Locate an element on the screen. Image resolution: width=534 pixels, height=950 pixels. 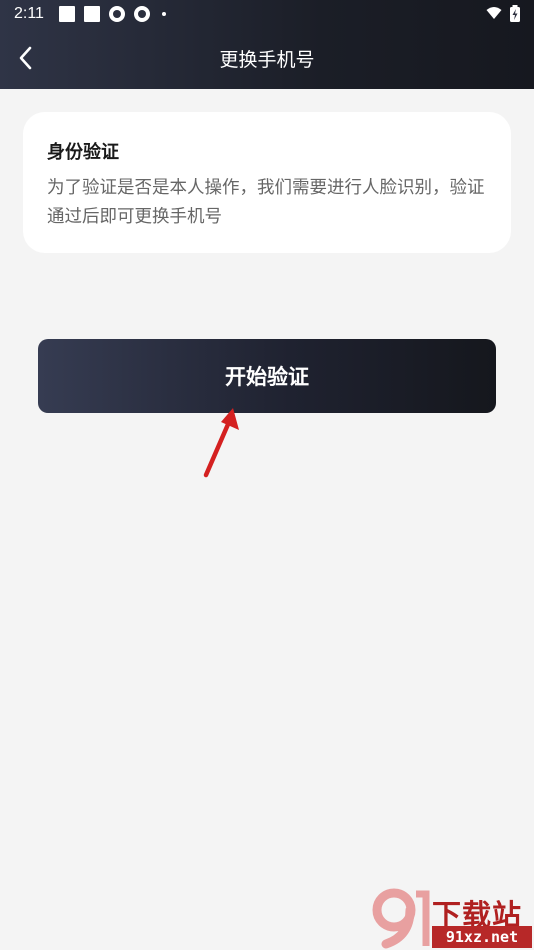
wifi-icon is located at coordinates (494, 13).